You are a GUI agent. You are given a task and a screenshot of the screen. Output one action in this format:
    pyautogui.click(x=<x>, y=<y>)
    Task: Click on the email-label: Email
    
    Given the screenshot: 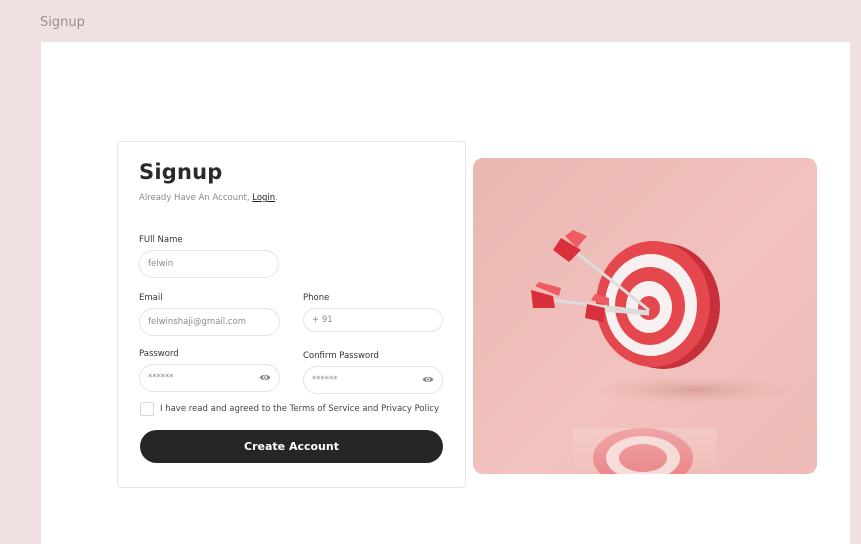 What is the action you would take?
    pyautogui.click(x=151, y=298)
    